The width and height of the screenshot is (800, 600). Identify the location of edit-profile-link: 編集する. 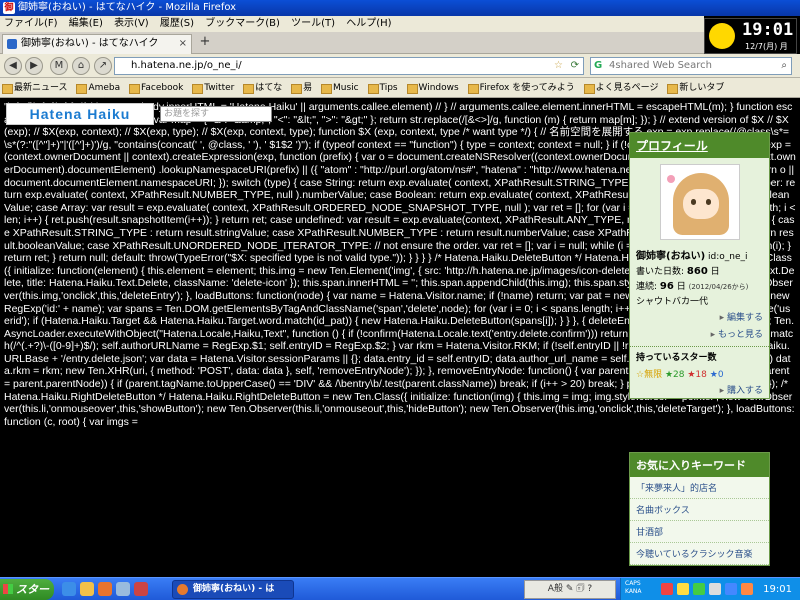
(699, 316).